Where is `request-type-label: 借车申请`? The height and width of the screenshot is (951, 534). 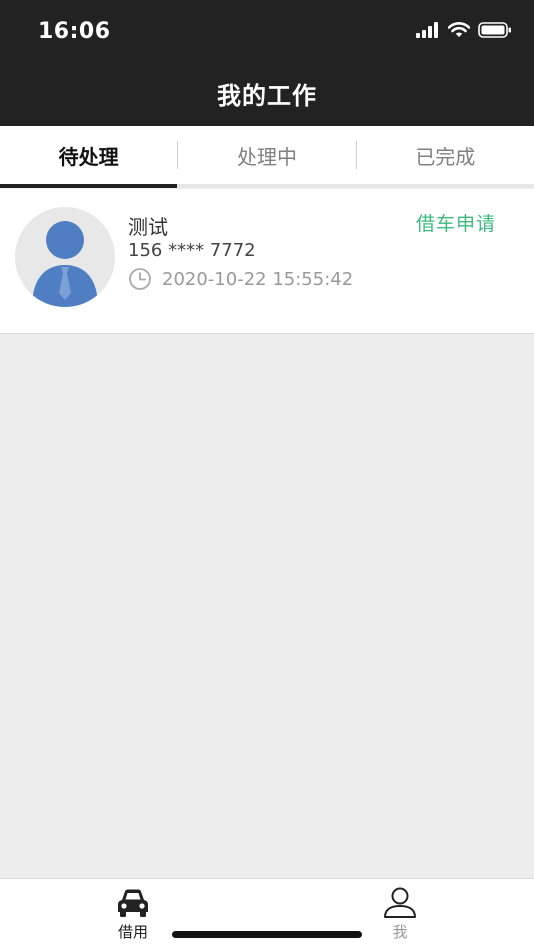
request-type-label: 借车申请 is located at coordinates (455, 224).